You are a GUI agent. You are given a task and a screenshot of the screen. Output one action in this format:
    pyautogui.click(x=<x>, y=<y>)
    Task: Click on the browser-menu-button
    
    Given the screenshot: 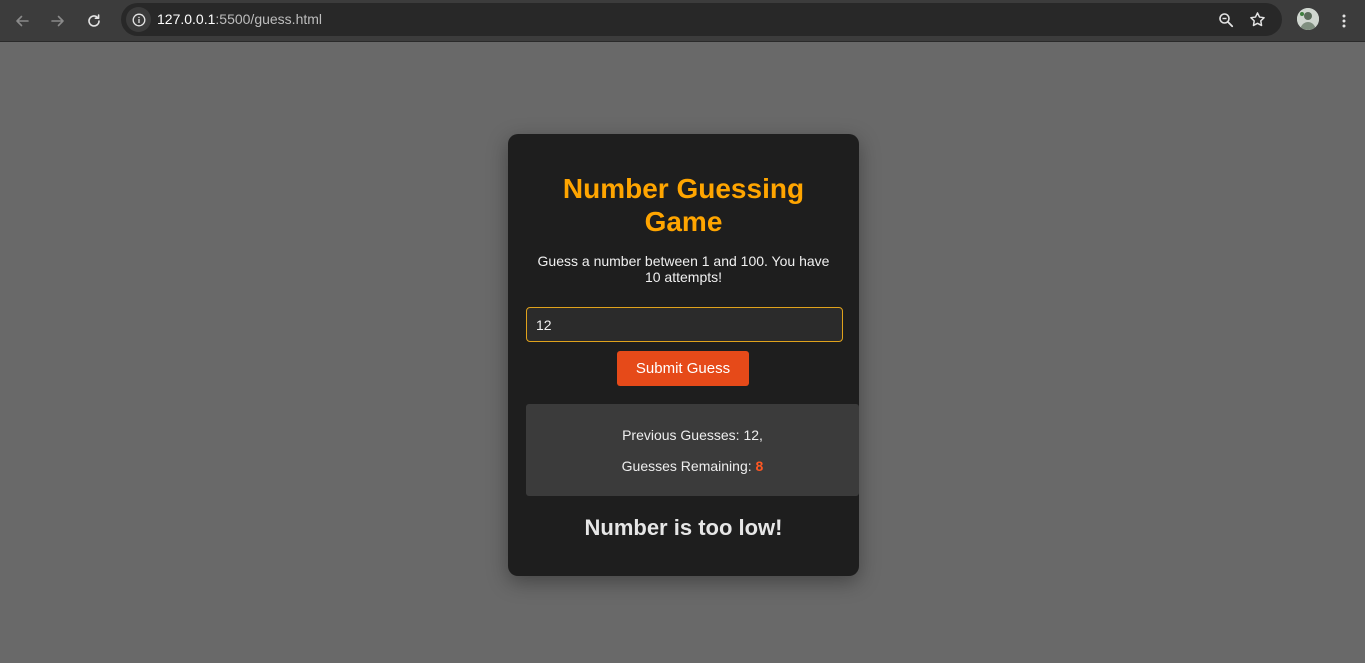 What is the action you would take?
    pyautogui.click(x=1344, y=21)
    